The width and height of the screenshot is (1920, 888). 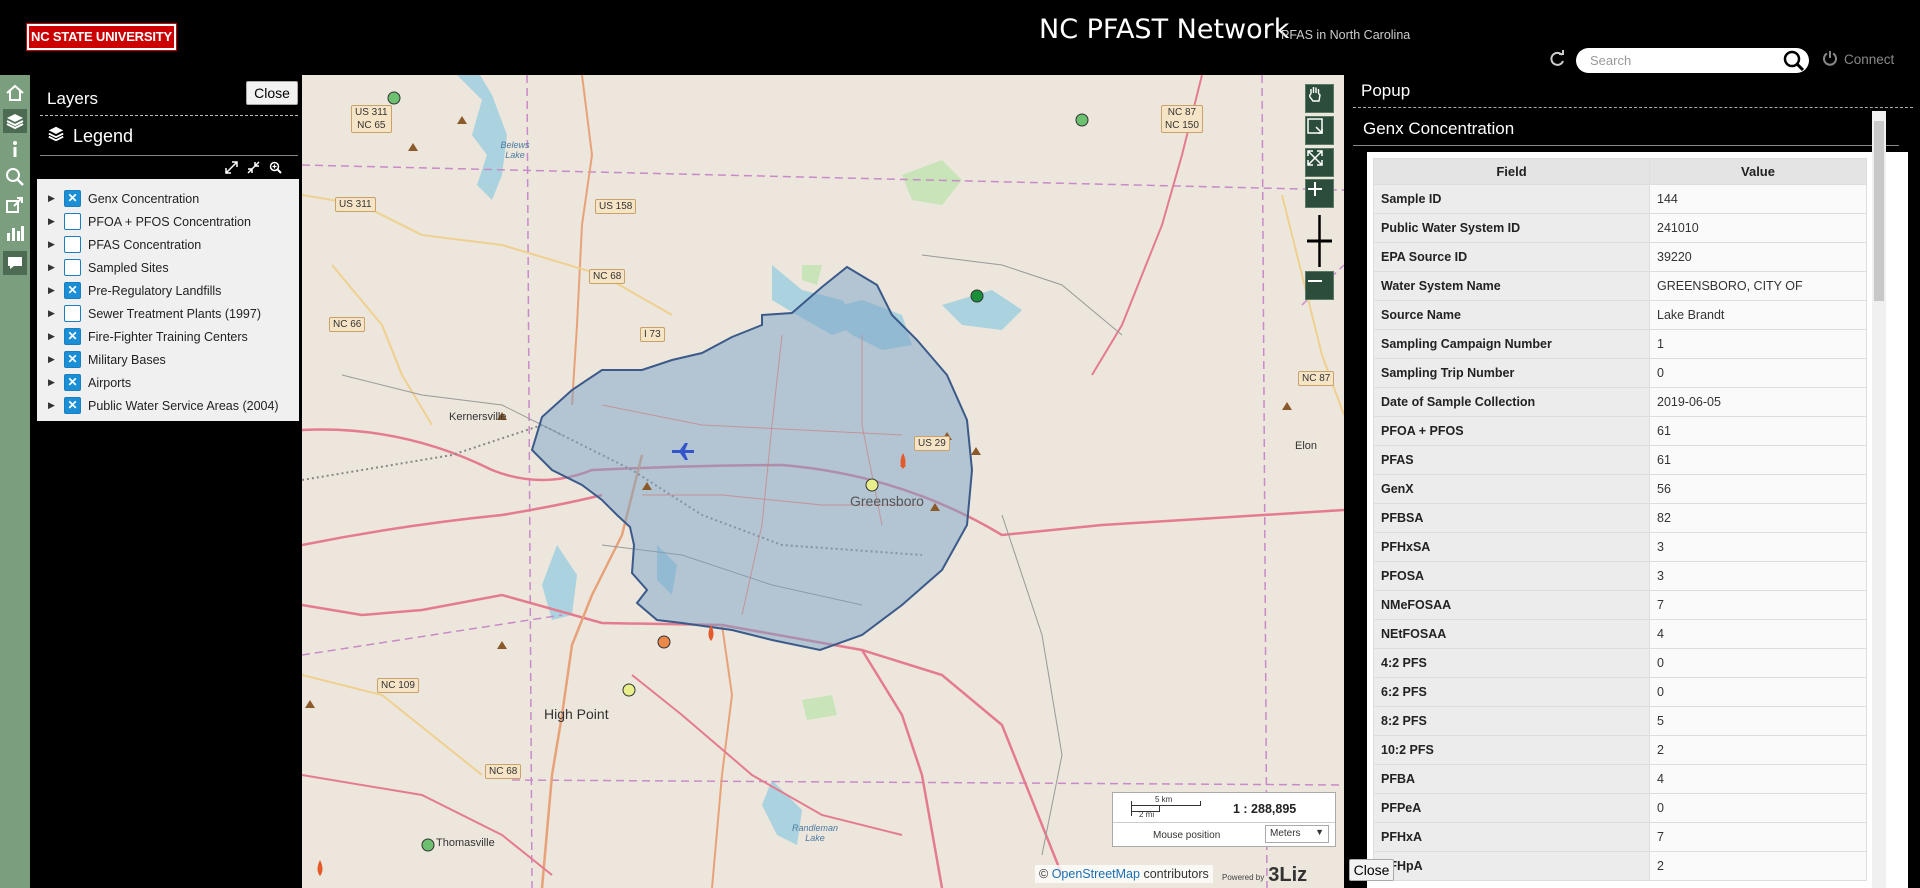 What do you see at coordinates (1511, 228) in the screenshot?
I see `field-cell: Public Water System ID` at bounding box center [1511, 228].